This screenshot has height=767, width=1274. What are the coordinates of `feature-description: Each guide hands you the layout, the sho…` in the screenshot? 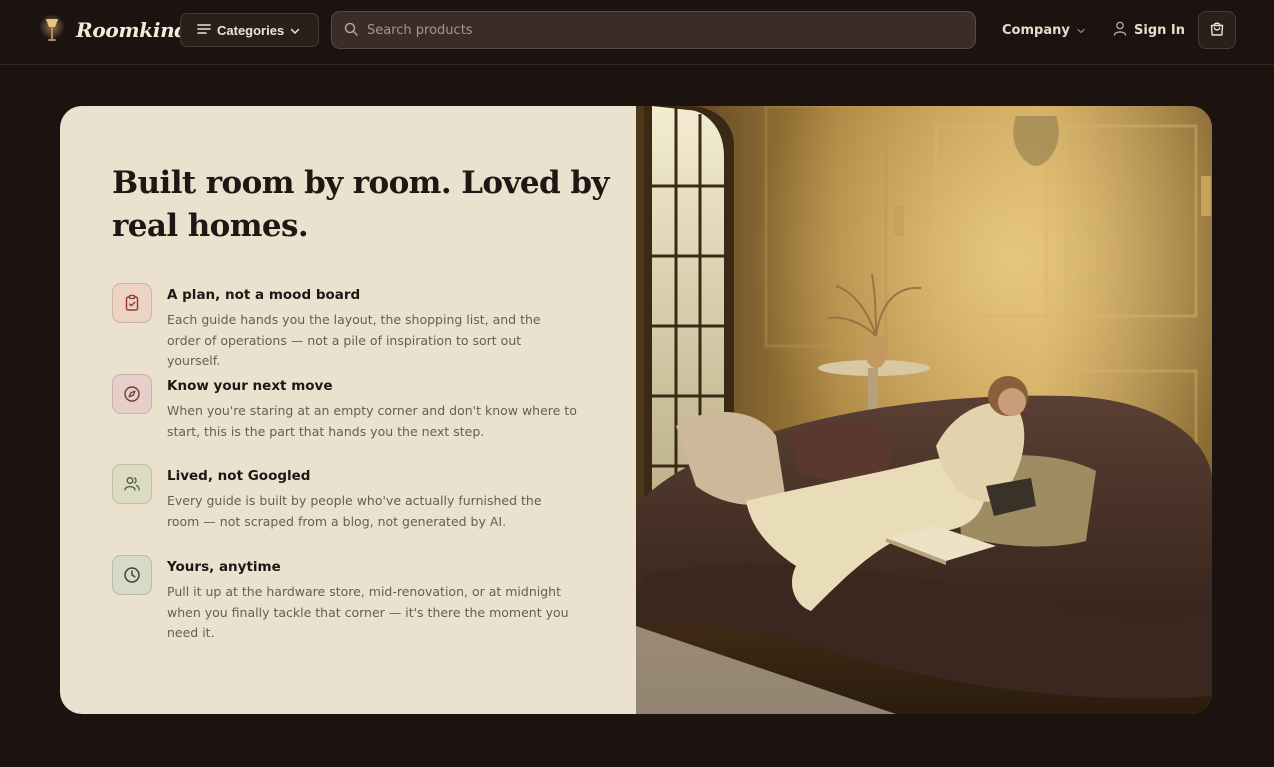 It's located at (354, 340).